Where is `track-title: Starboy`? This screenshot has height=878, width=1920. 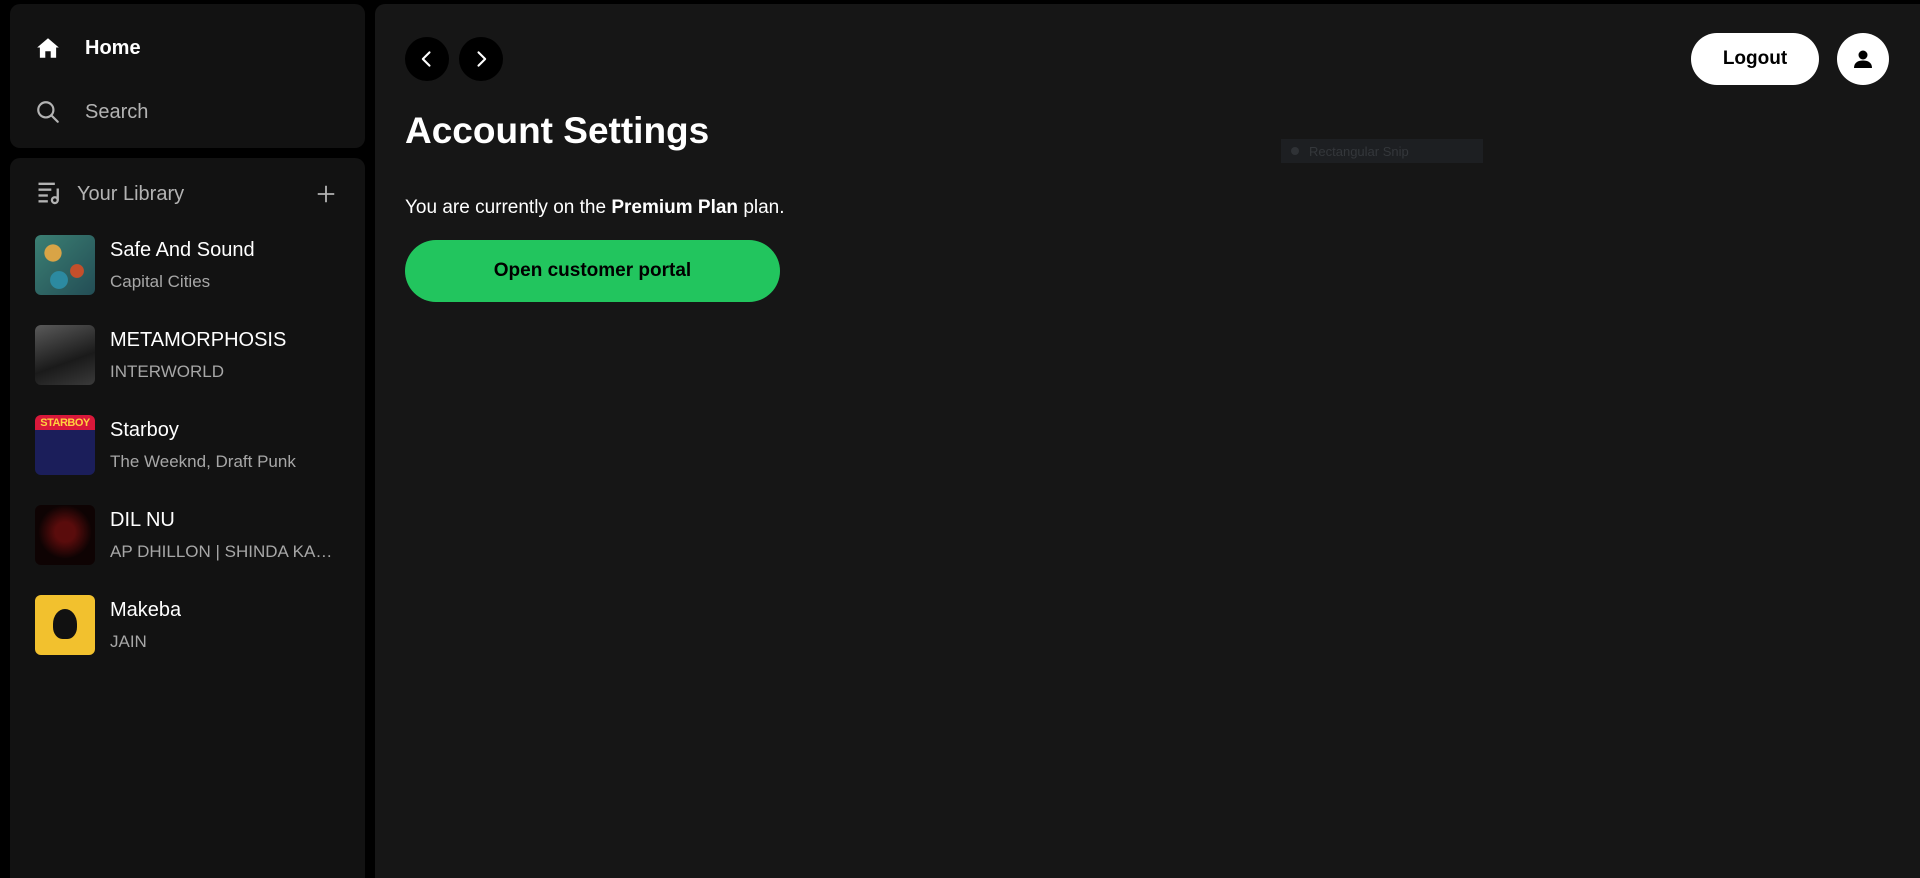
track-title: Starboy is located at coordinates (144, 429).